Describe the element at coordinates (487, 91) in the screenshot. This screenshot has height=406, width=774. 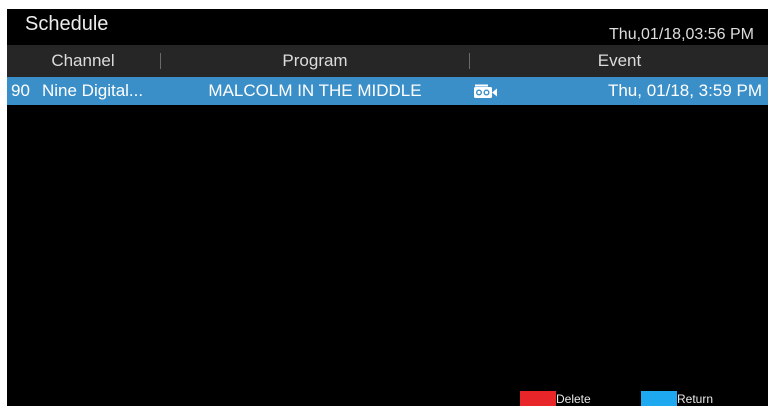
I see `record-icon` at that location.